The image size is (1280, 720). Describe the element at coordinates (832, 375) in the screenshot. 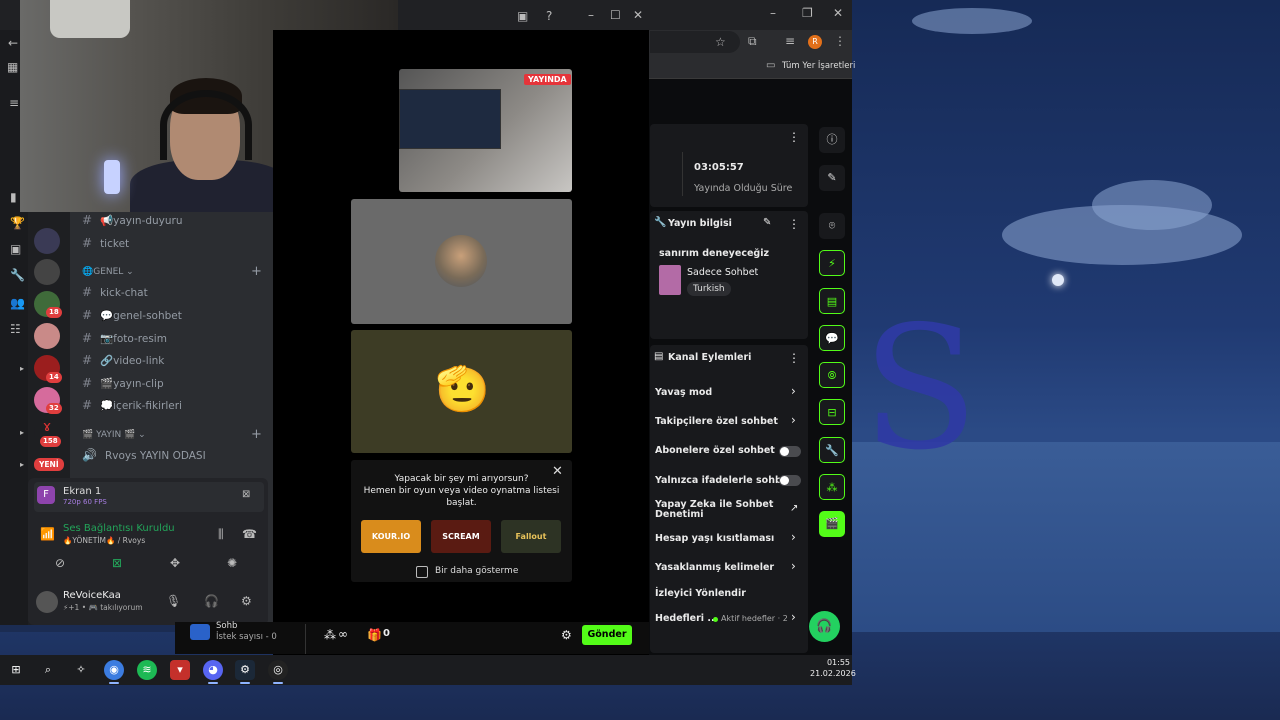

I see `broadcast-icon: ⦾` at that location.